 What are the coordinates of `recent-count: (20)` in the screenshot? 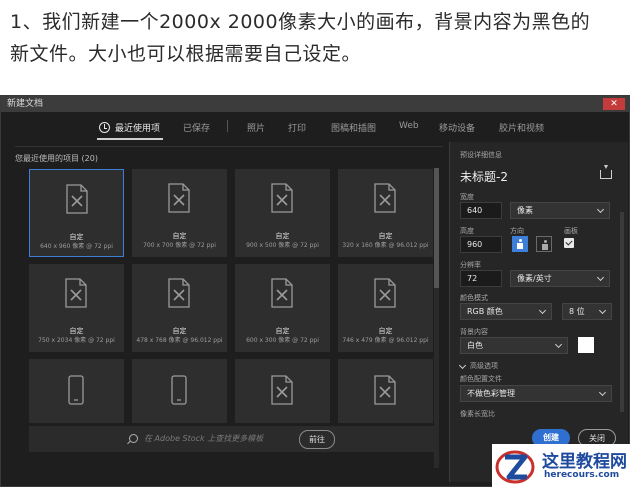 It's located at (89, 158).